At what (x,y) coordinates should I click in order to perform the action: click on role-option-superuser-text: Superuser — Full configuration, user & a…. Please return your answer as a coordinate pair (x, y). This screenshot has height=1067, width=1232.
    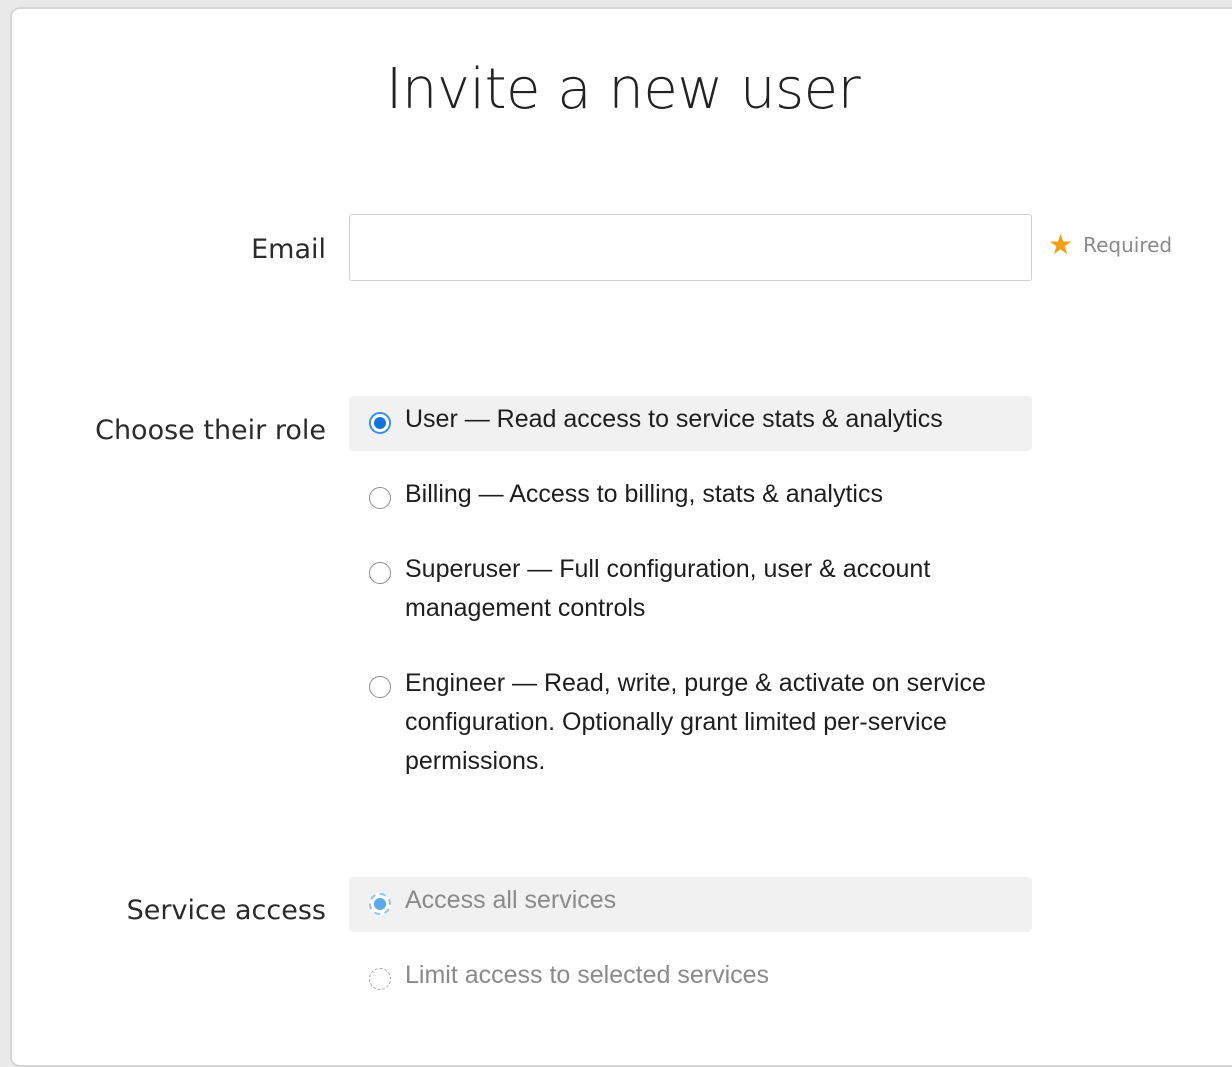
    Looking at the image, I should click on (668, 588).